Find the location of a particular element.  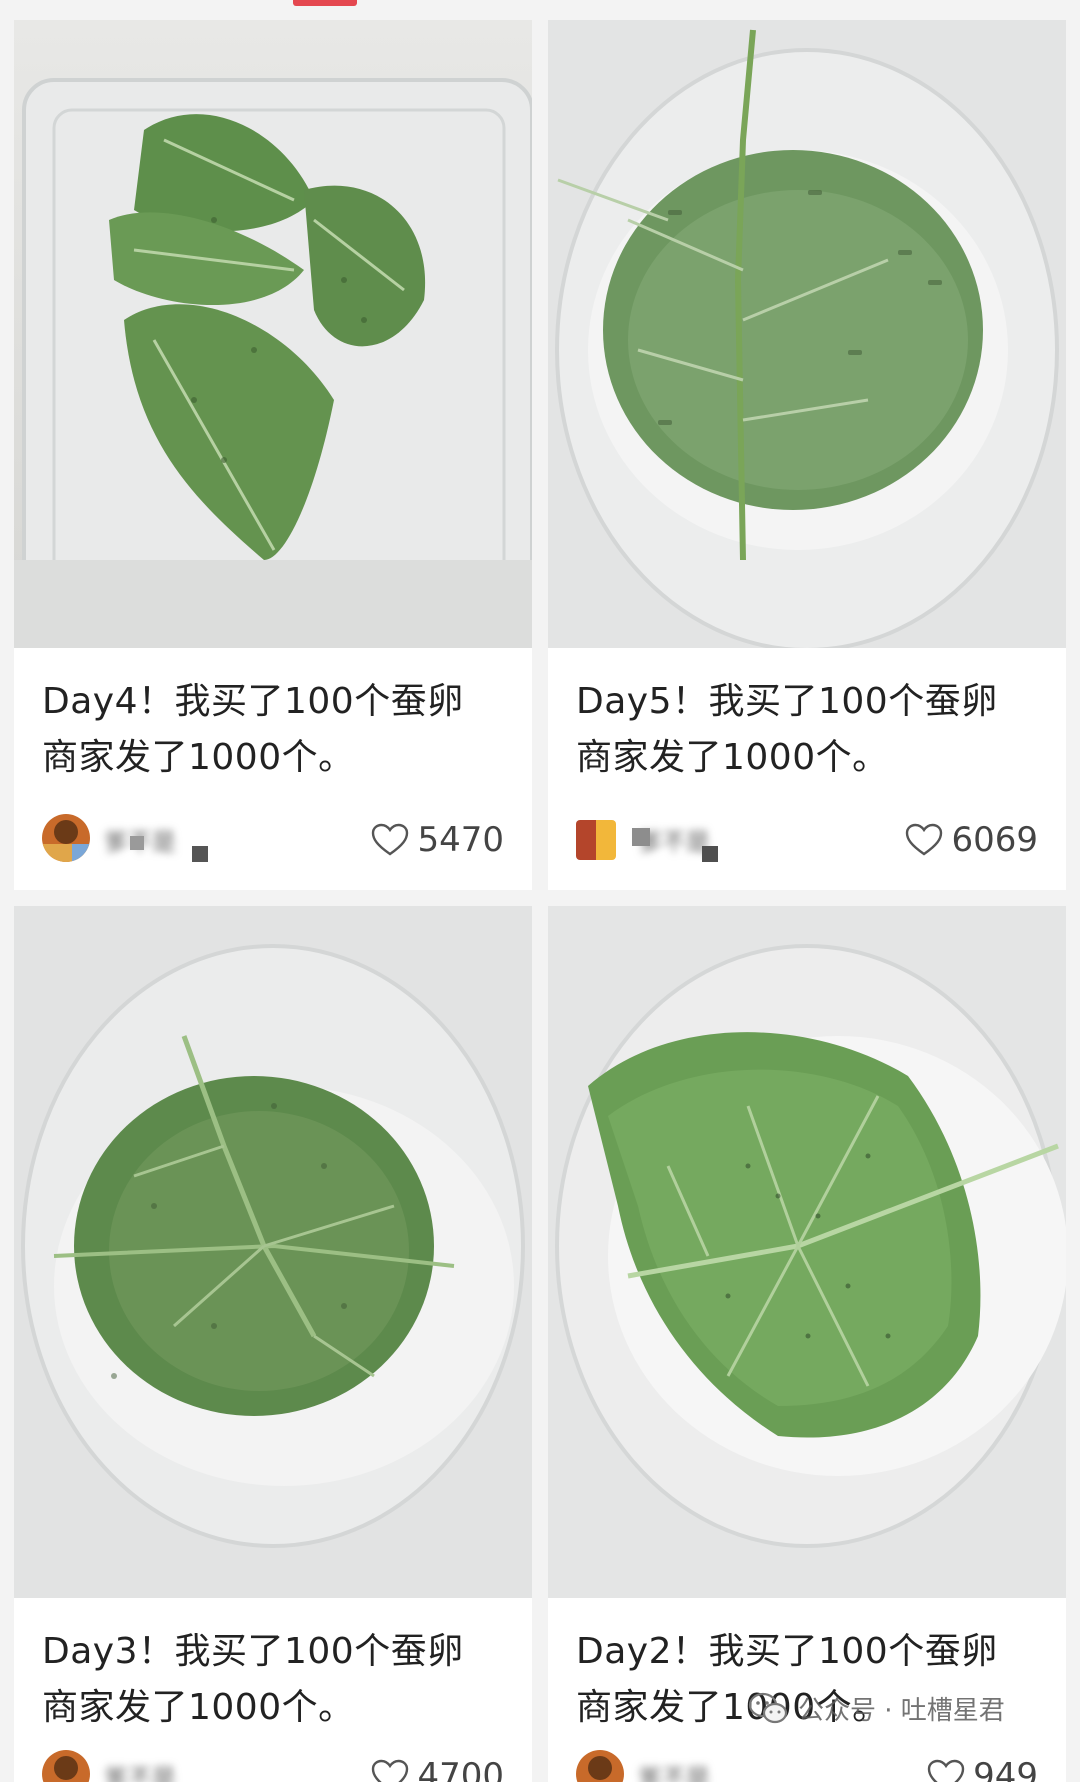

watermark: 公众号 · 吐槽星君 is located at coordinates (876, 1708).